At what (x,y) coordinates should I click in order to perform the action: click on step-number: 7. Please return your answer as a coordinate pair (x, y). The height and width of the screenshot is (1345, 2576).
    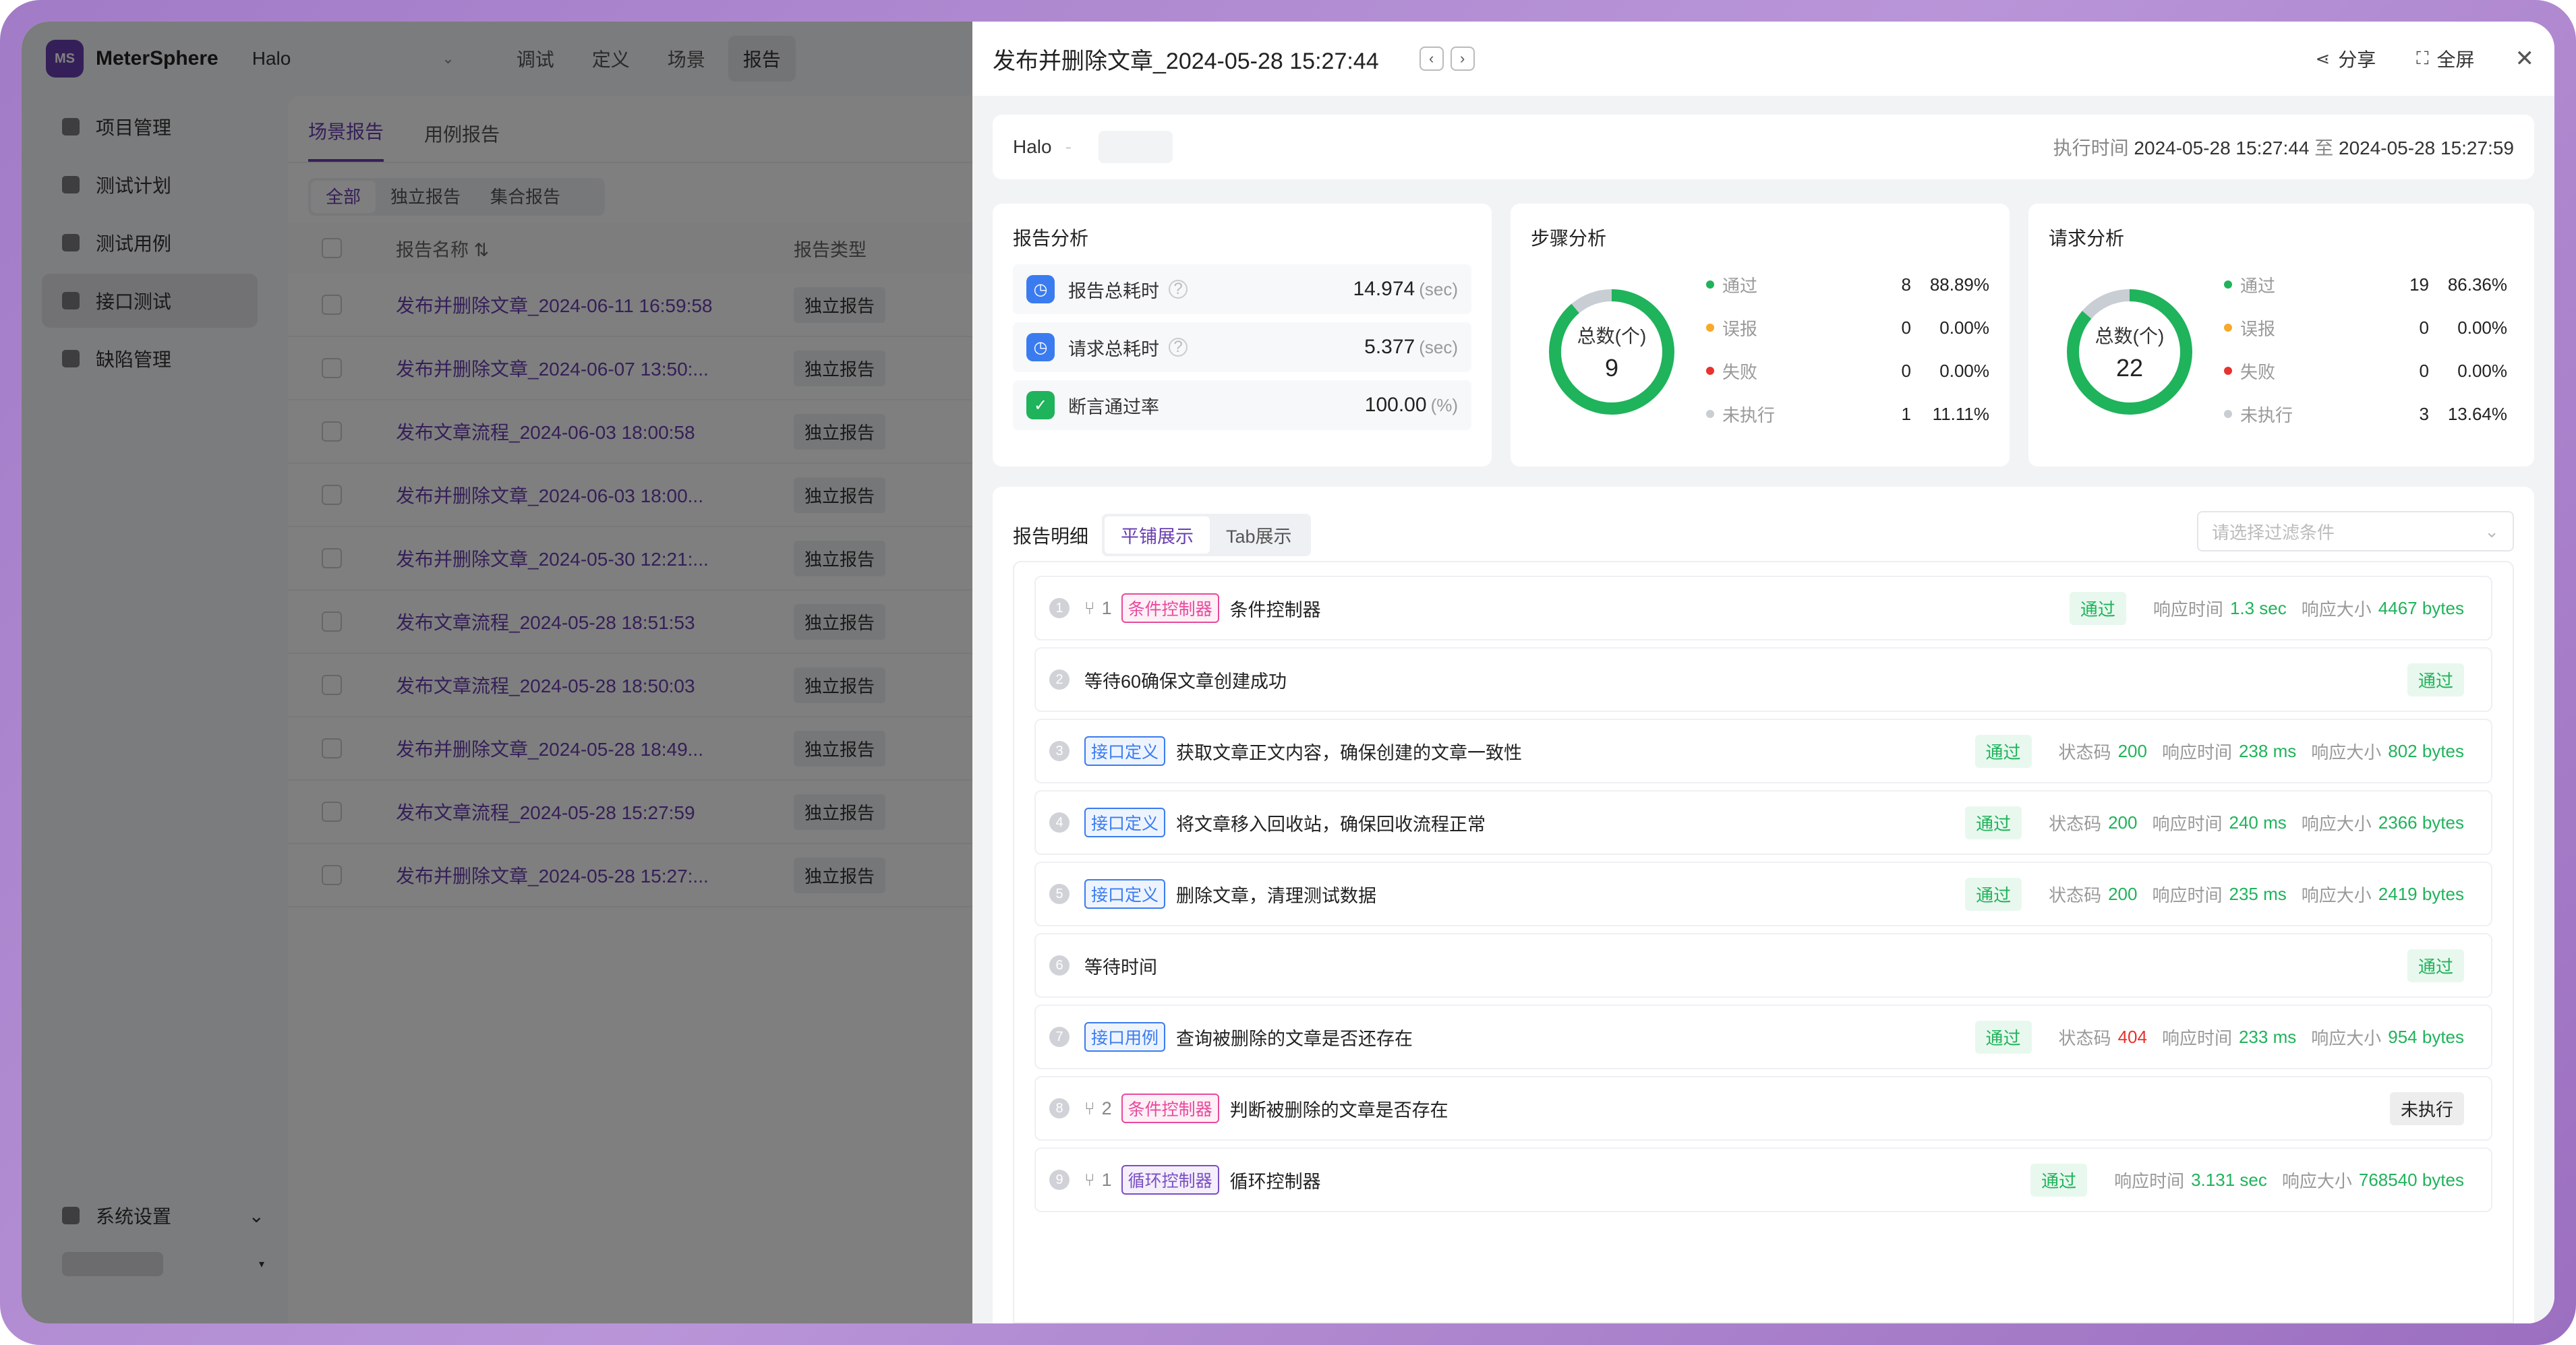
    Looking at the image, I should click on (1060, 1037).